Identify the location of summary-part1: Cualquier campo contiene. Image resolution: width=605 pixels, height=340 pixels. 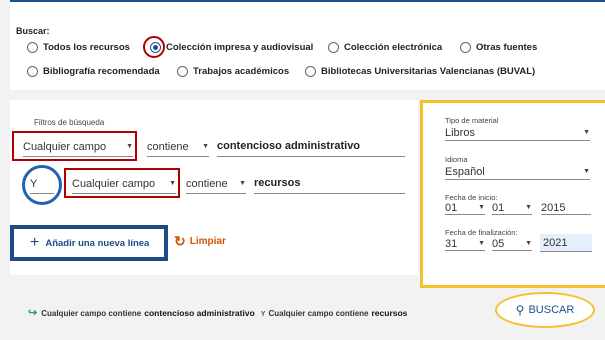
(91, 313).